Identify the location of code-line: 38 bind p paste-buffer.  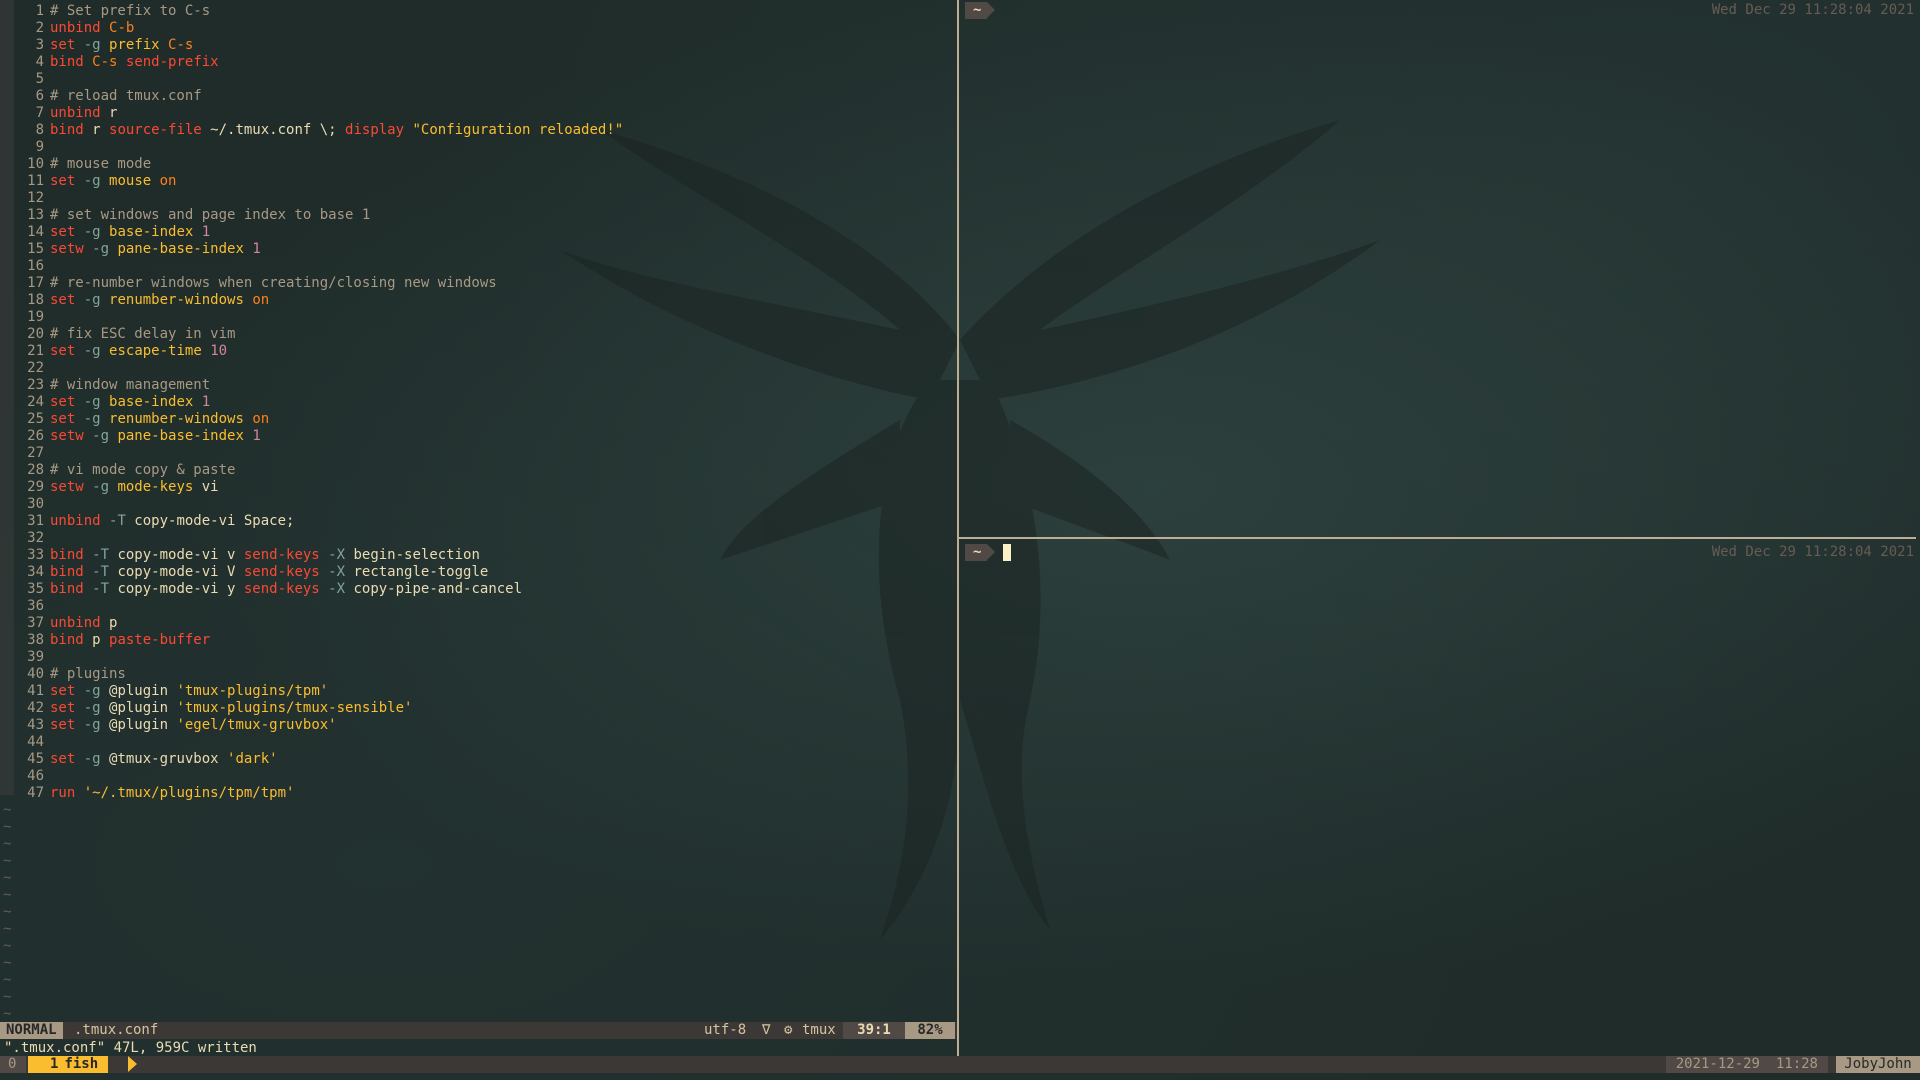
(478, 640).